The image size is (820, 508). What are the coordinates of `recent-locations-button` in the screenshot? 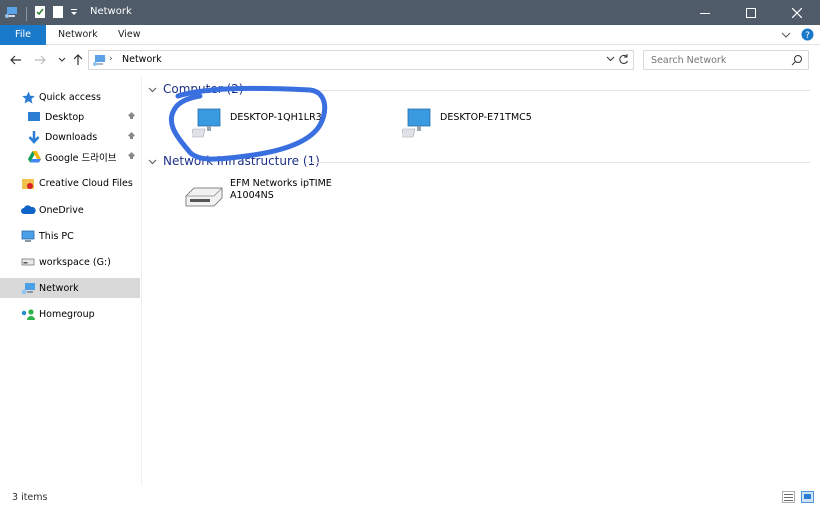 It's located at (62, 60).